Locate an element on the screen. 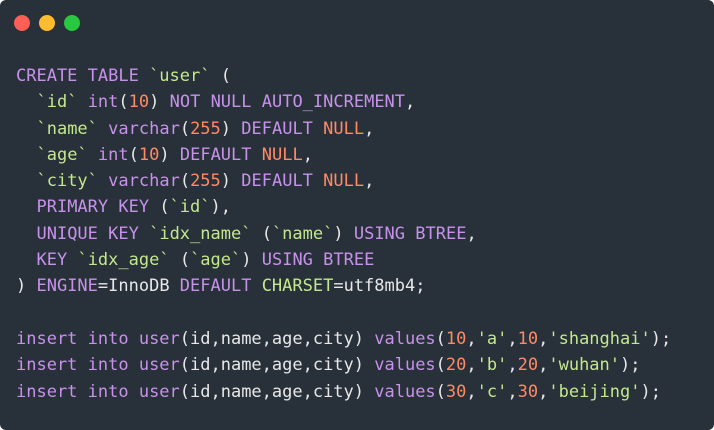 This screenshot has width=714, height=430. code-token: 'b' is located at coordinates (492, 365).